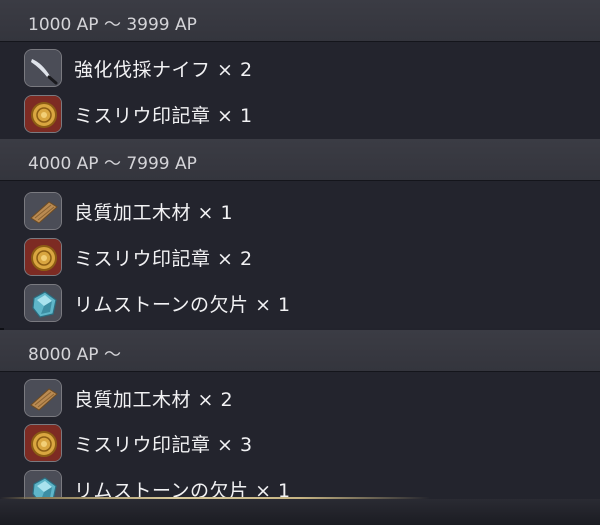  I want to click on reward-row: 良質加工木材 × 2, so click(309, 398).